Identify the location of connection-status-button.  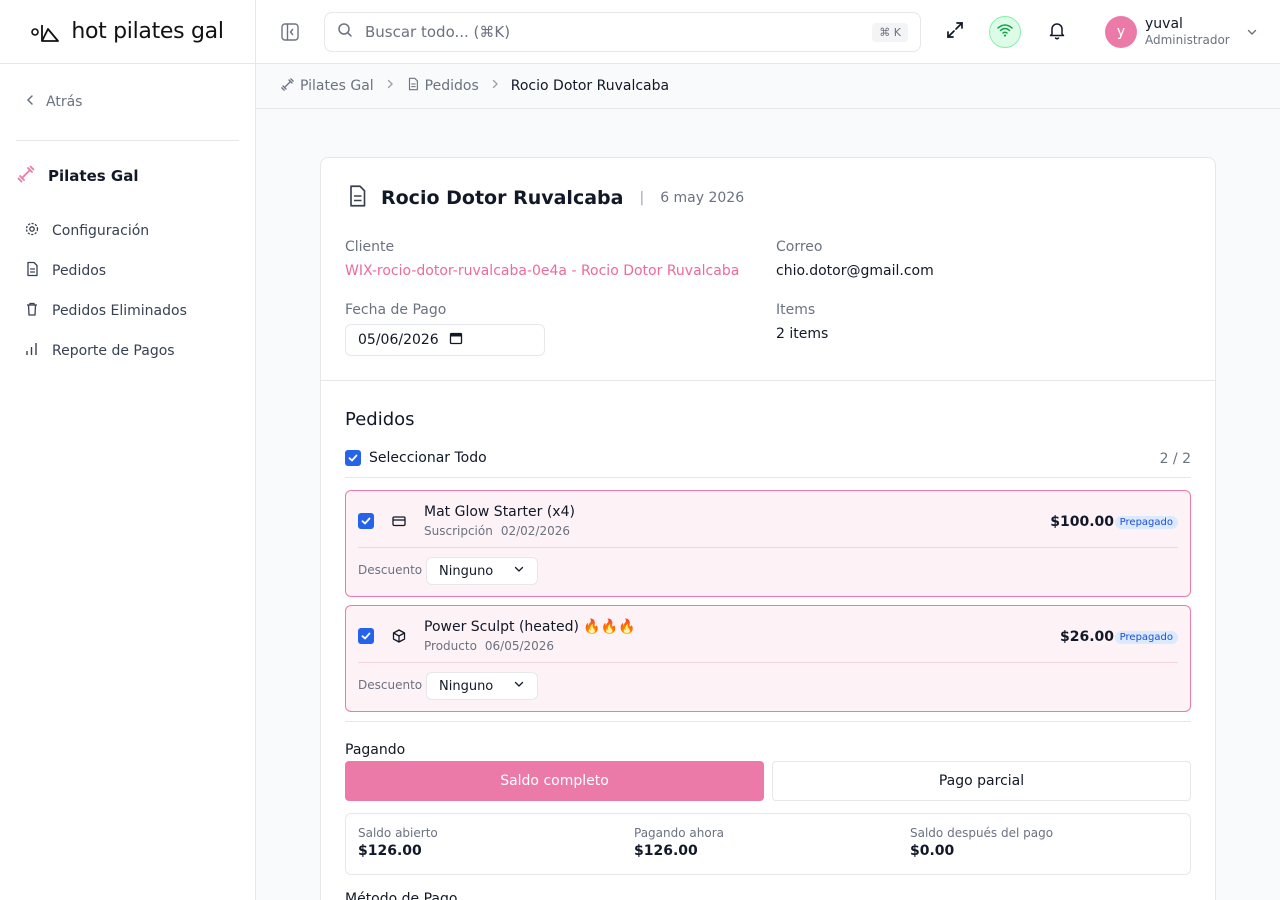
(1005, 32).